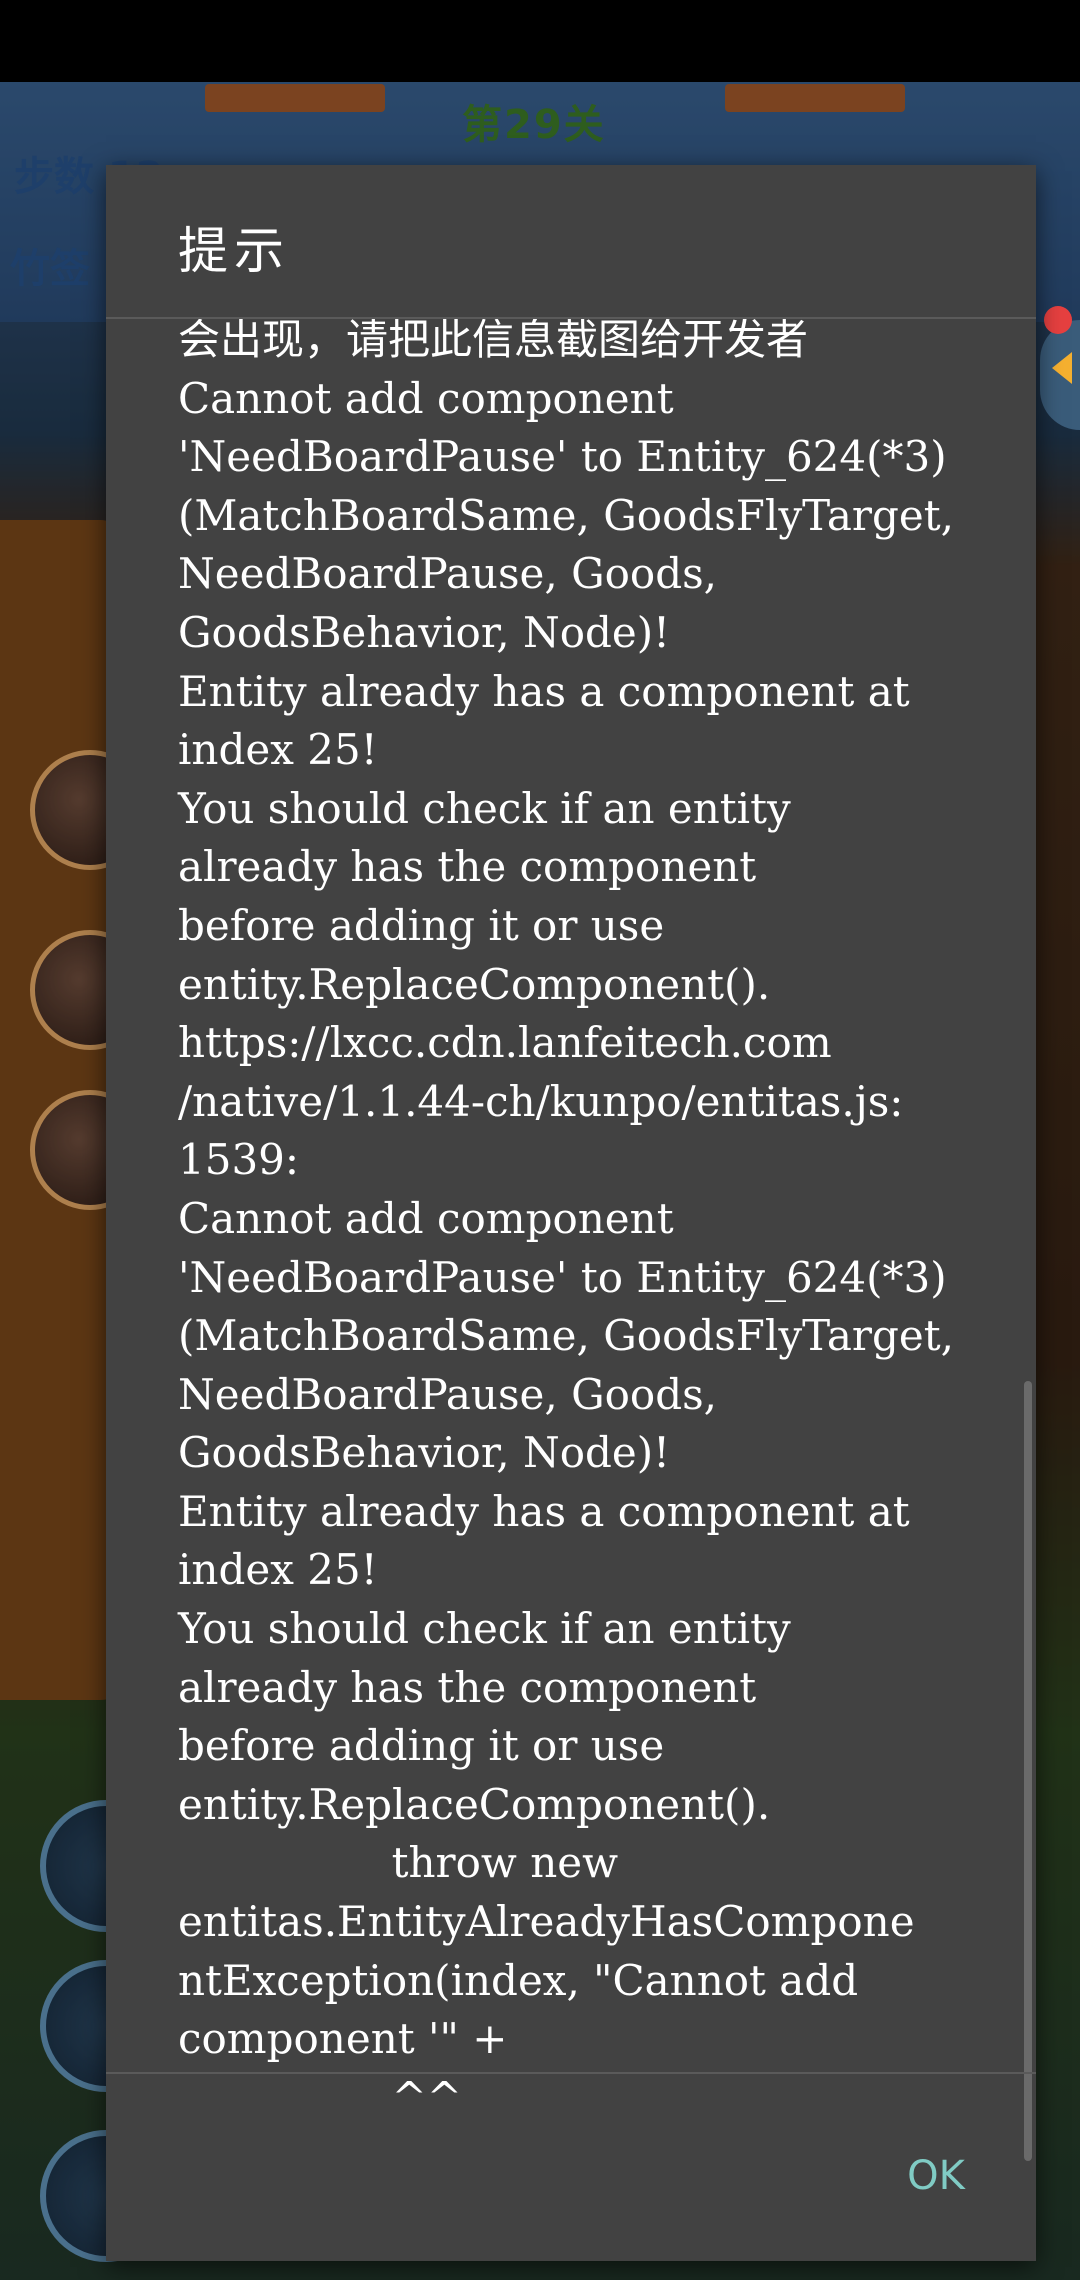  What do you see at coordinates (50, 269) in the screenshot?
I see `game-bamboo-label: 竹签` at bounding box center [50, 269].